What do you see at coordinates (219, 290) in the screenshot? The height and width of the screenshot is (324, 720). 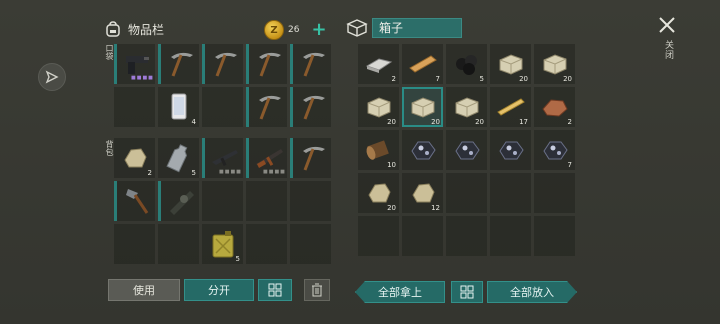 I see `split-button: 分开` at bounding box center [219, 290].